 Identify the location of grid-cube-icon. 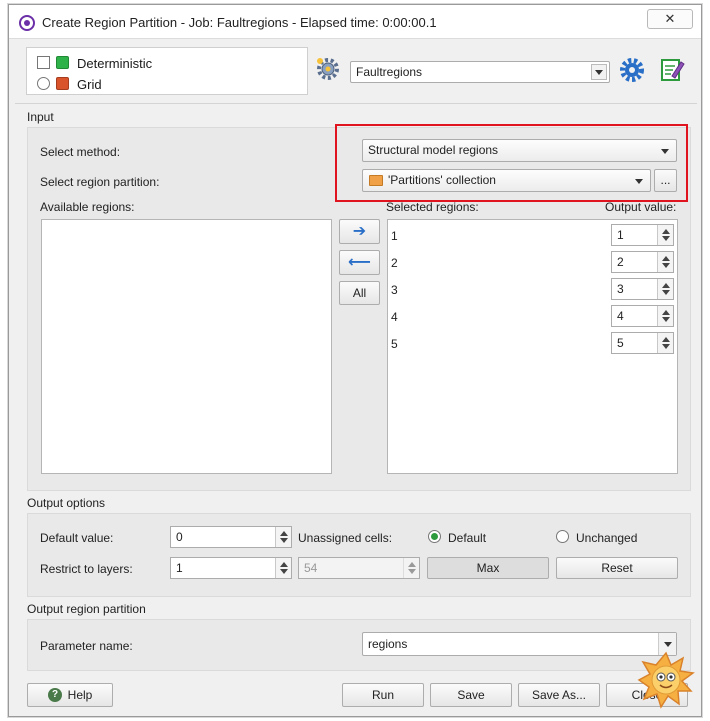
(62, 83).